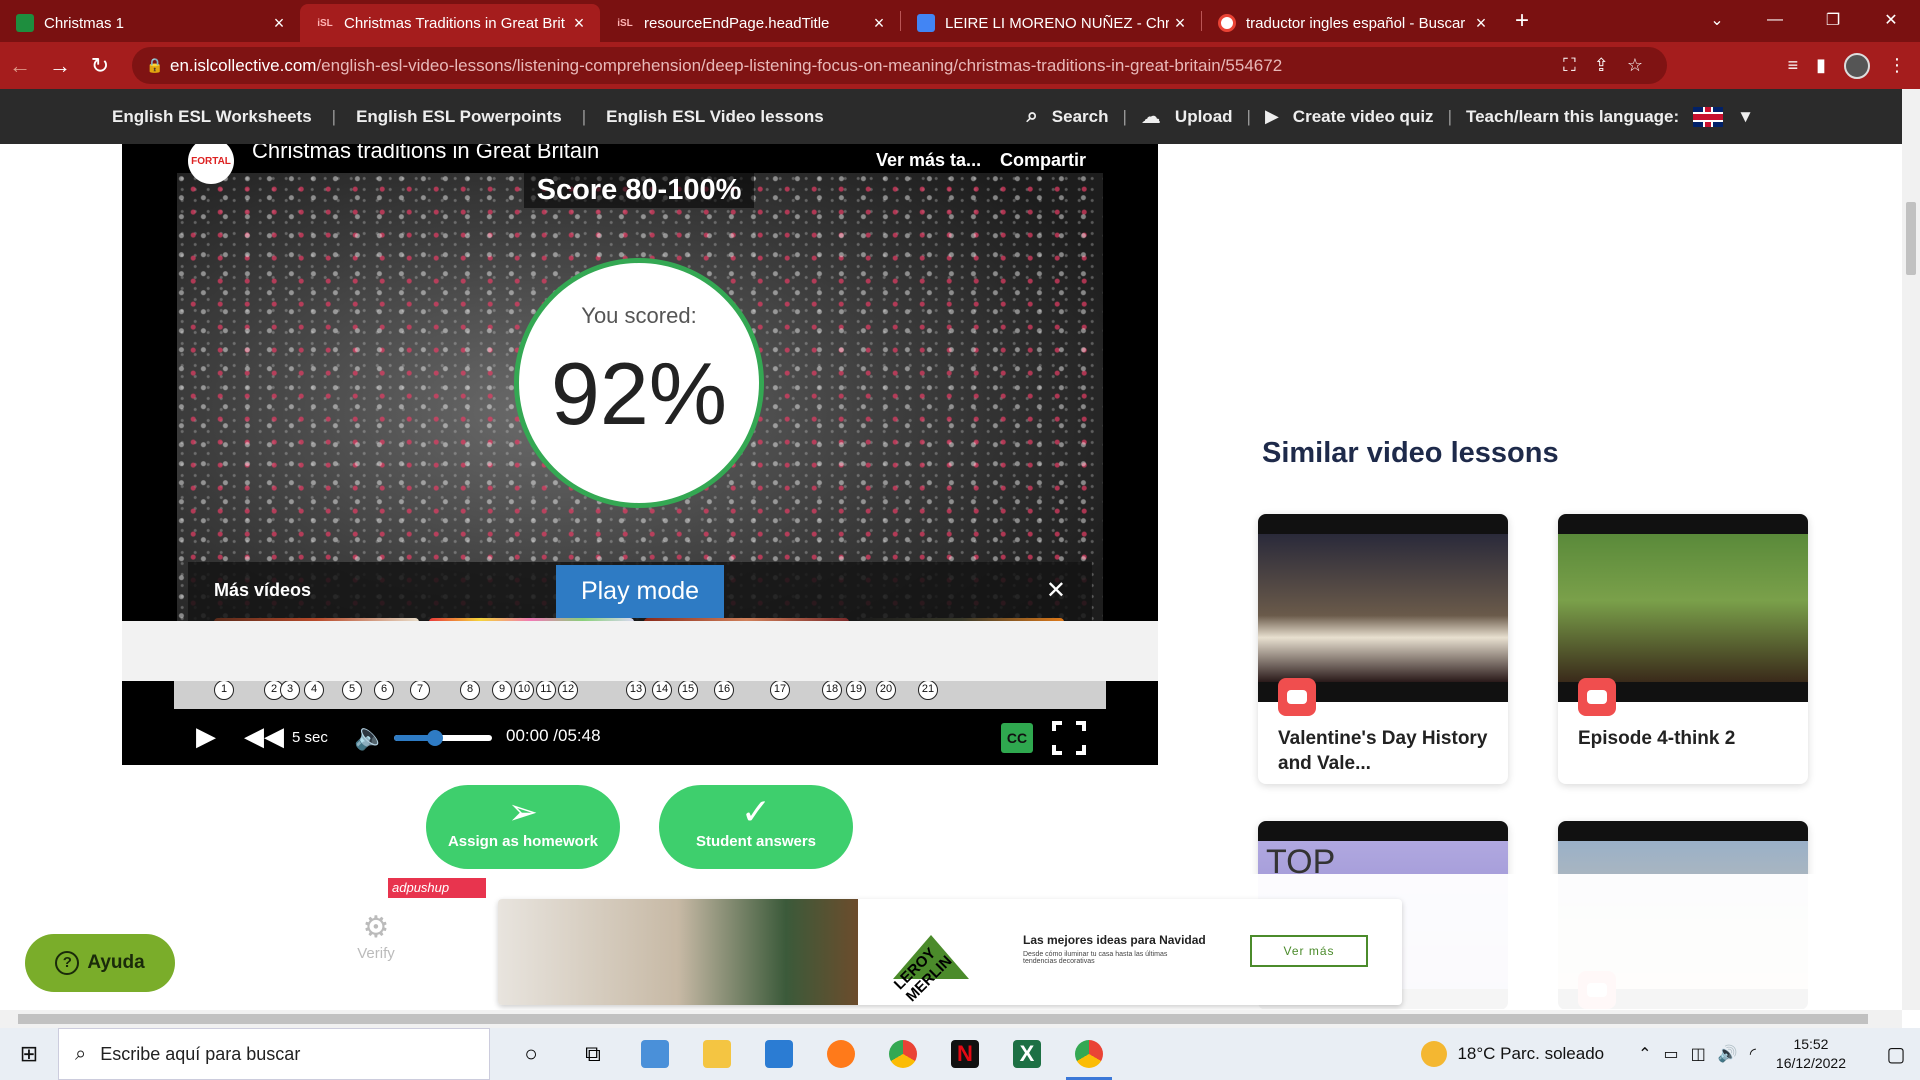 This screenshot has height=1080, width=1920. What do you see at coordinates (1056, 590) in the screenshot?
I see `close-icon: ✕` at bounding box center [1056, 590].